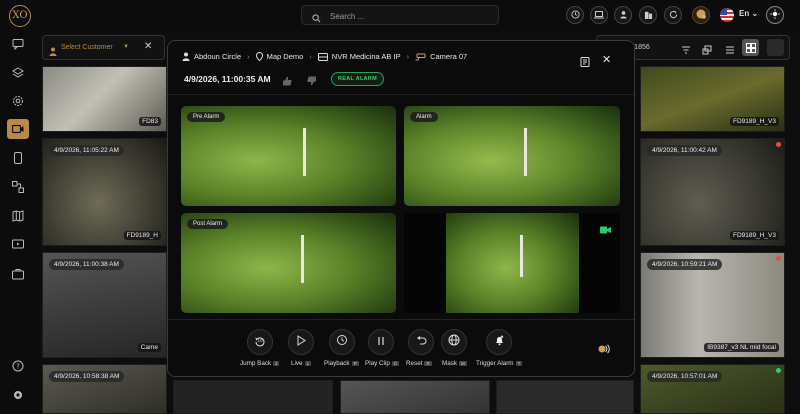  I want to click on sidebar: ?, so click(18, 222).